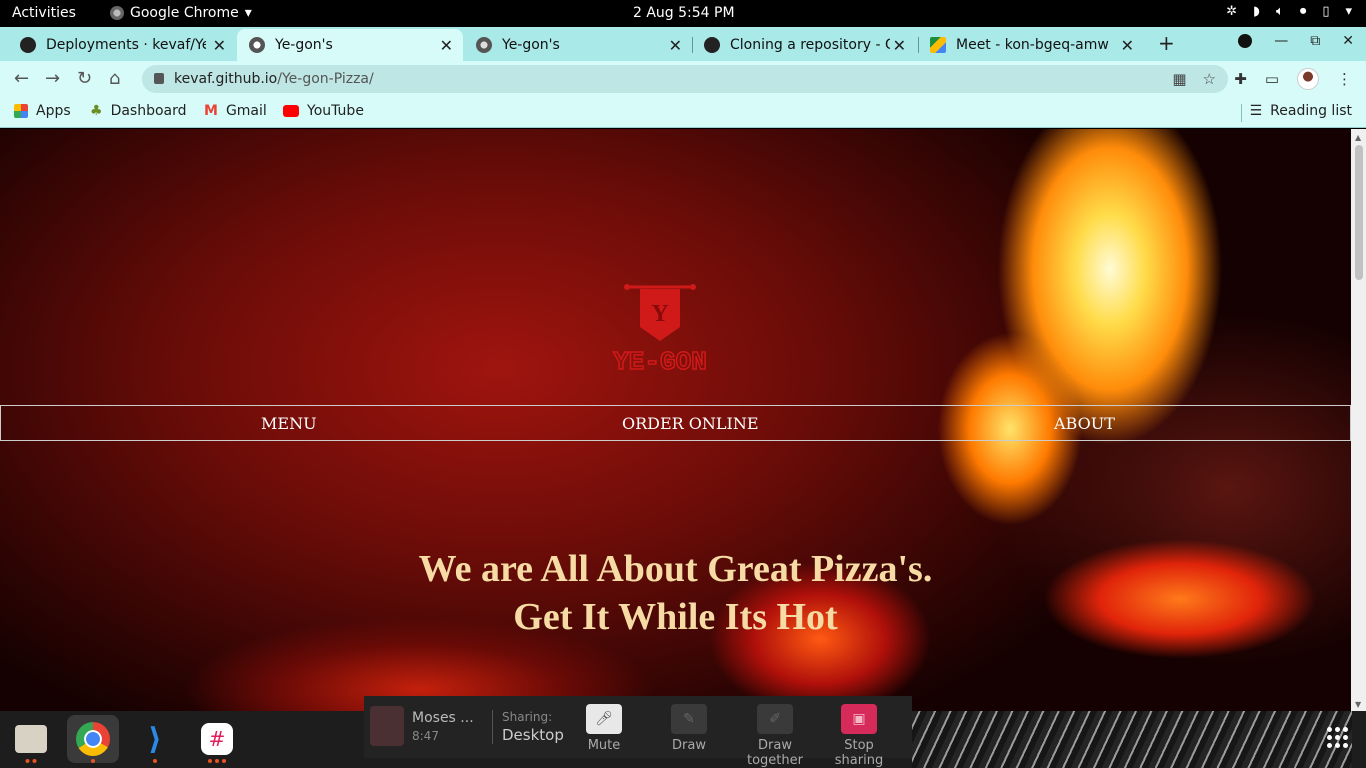 The image size is (1366, 768). What do you see at coordinates (1272, 79) in the screenshot?
I see `cast-icon: ▭` at bounding box center [1272, 79].